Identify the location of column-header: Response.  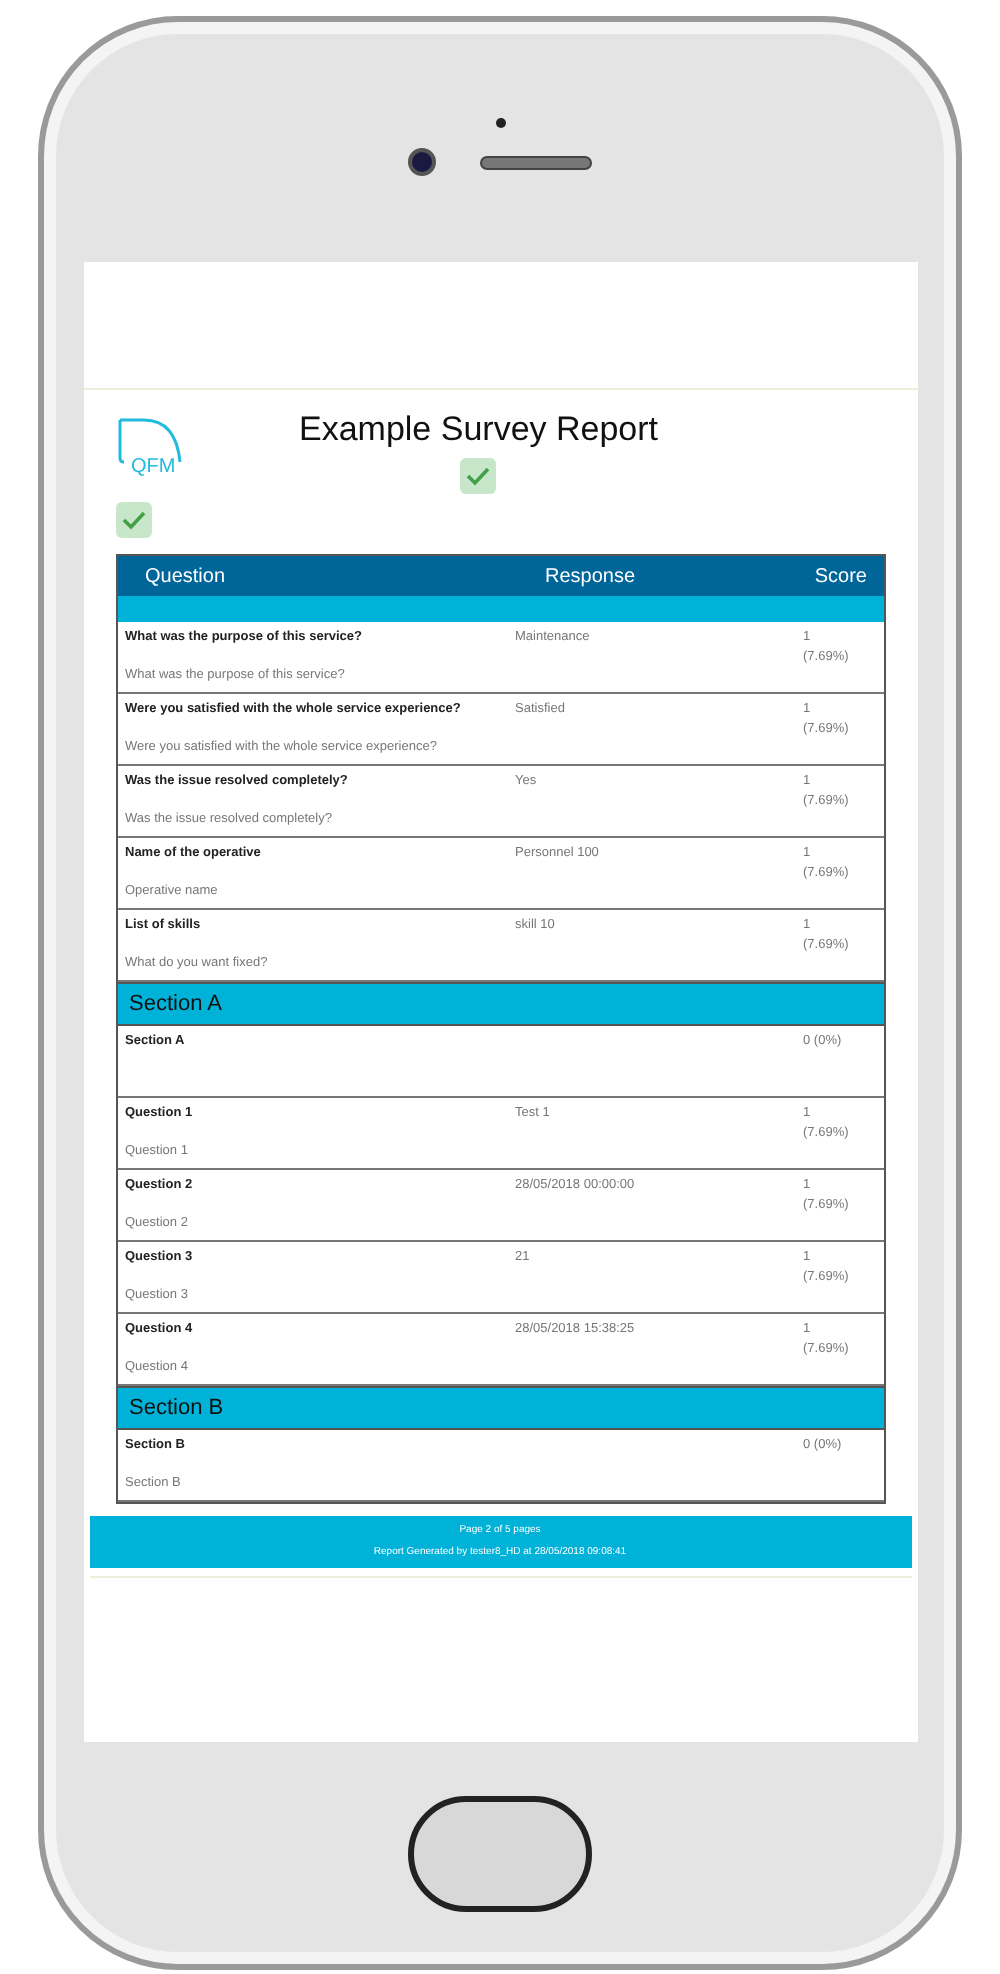
(591, 577).